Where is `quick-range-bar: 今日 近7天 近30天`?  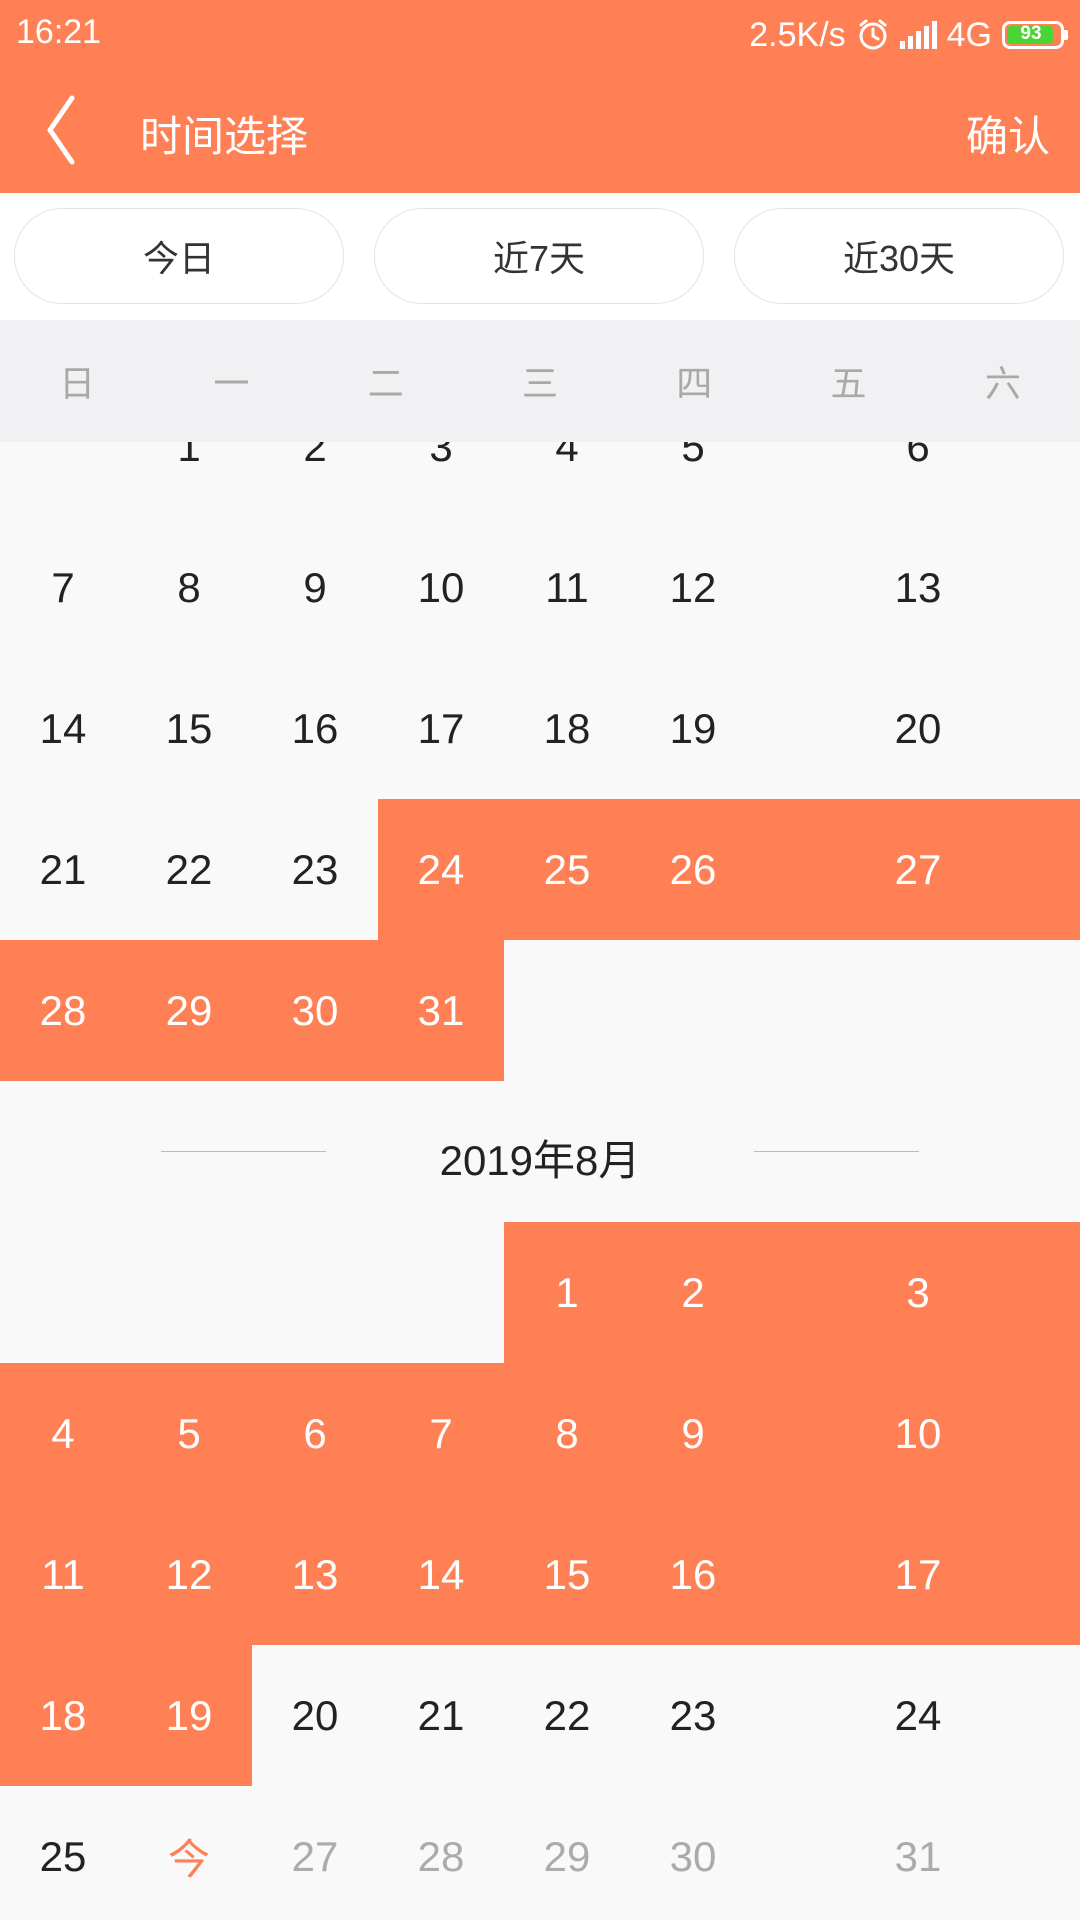
quick-range-bar: 今日 近7天 近30天 is located at coordinates (540, 256).